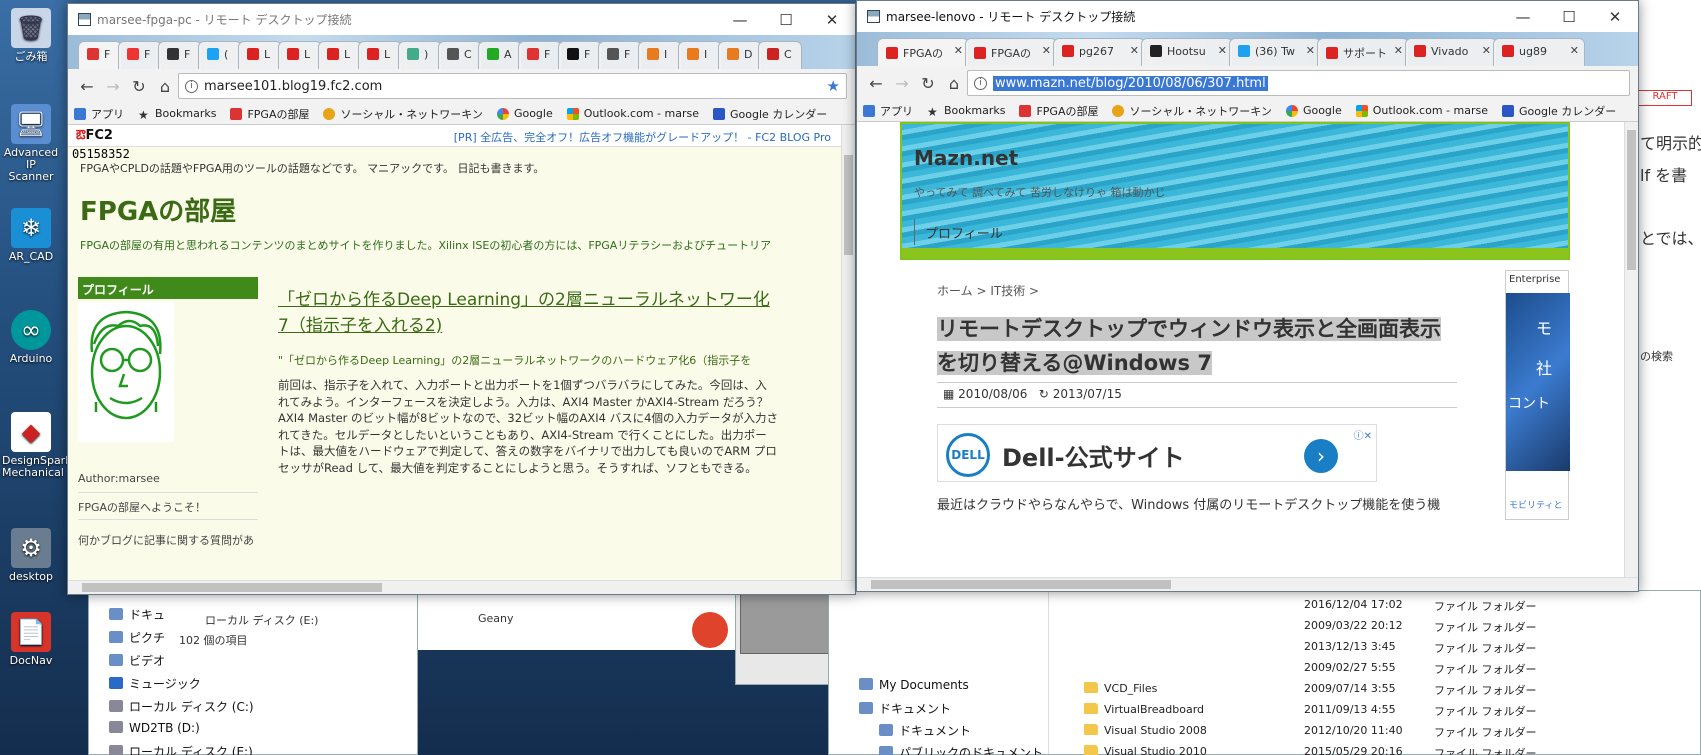 This screenshot has height=755, width=1701. I want to click on title-bar: marsee-fpga-pc - リモート デスクトップ接続 — ☐ ✕, so click(461, 19).